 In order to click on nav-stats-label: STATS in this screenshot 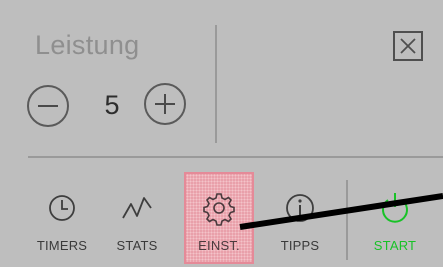, I will do `click(137, 245)`.